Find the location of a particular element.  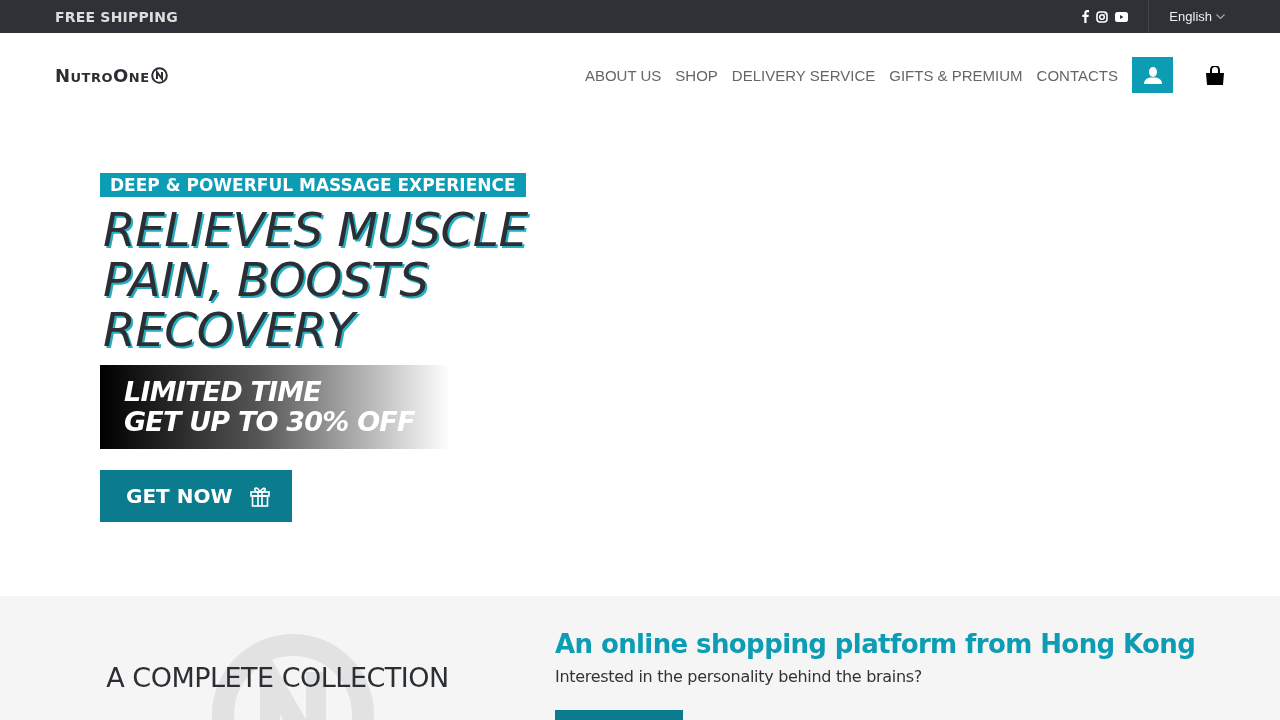

nav-link: DELIVERY SERVICE is located at coordinates (803, 75).